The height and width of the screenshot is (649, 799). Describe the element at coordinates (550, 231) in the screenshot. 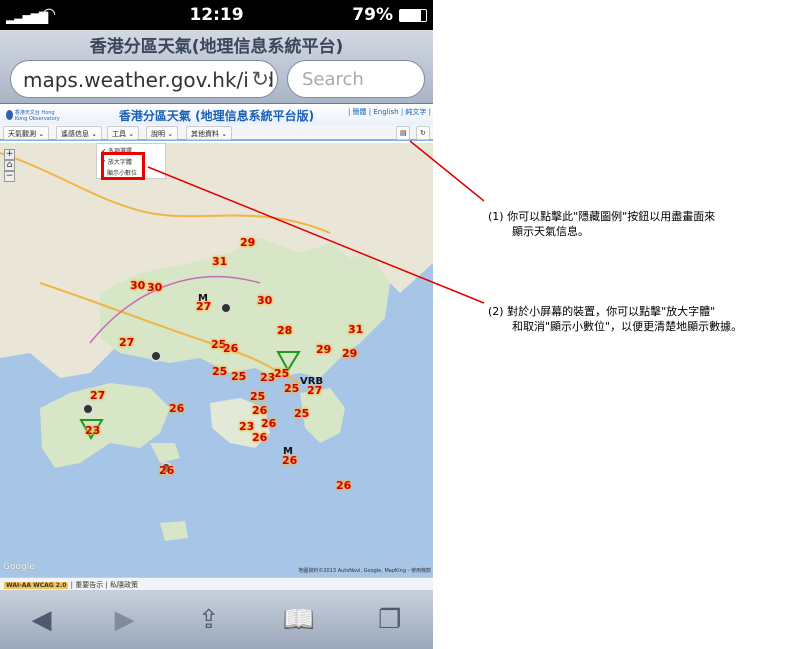

I see `annotation-text: 顯示天氣信息。` at that location.